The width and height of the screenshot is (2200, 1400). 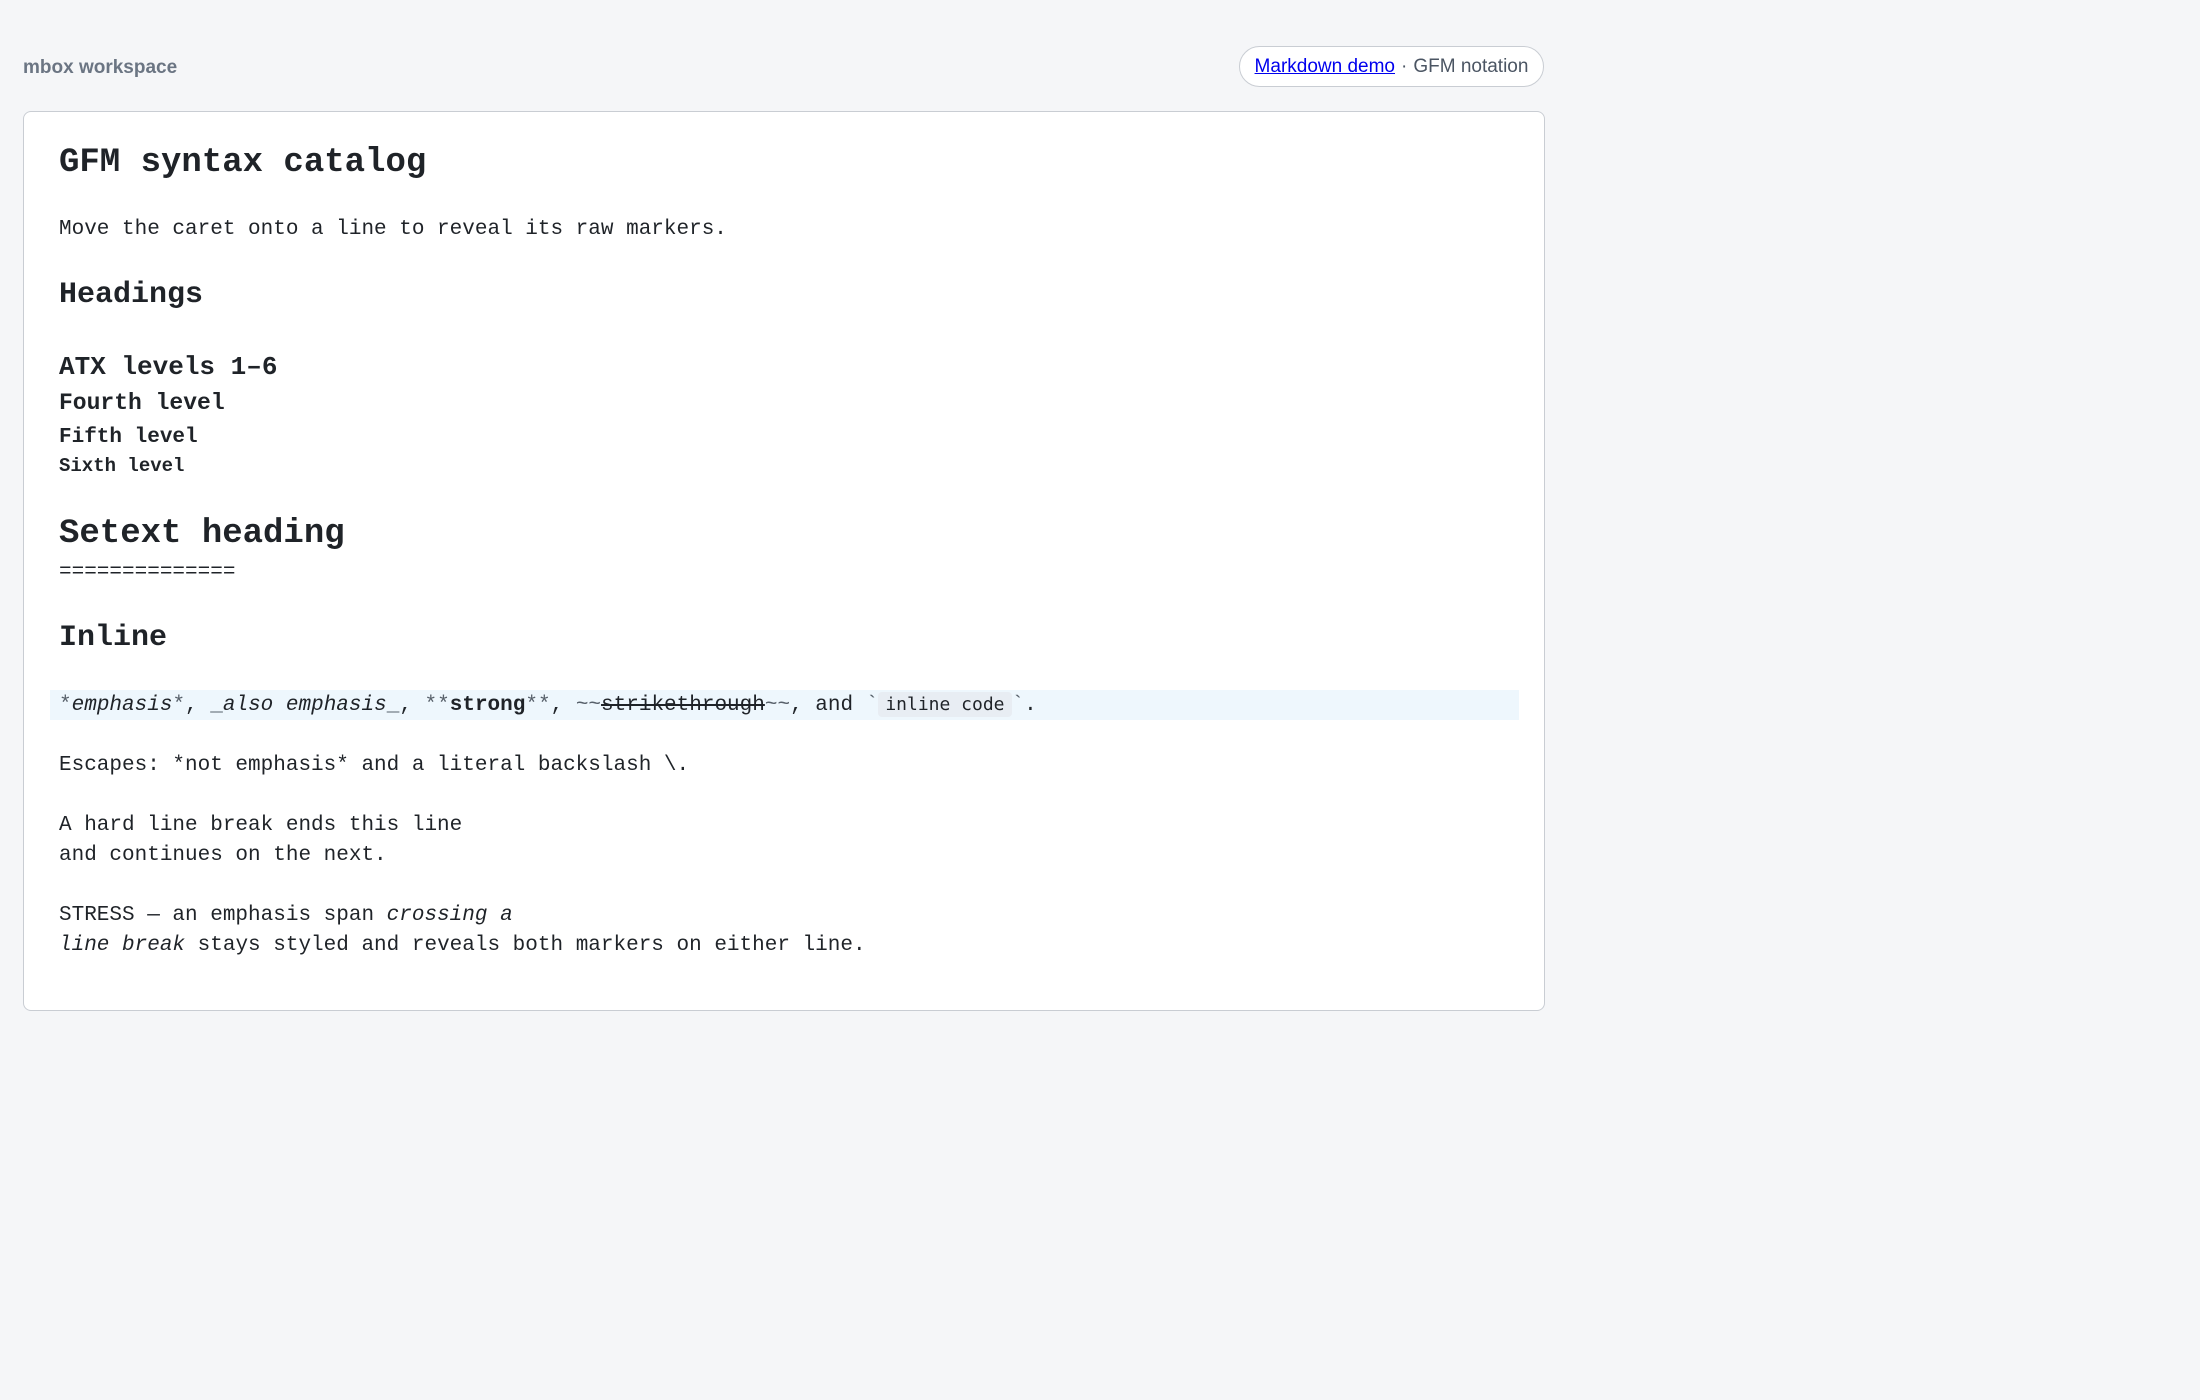 I want to click on stress-emphasis: line break, so click(x=122, y=945).